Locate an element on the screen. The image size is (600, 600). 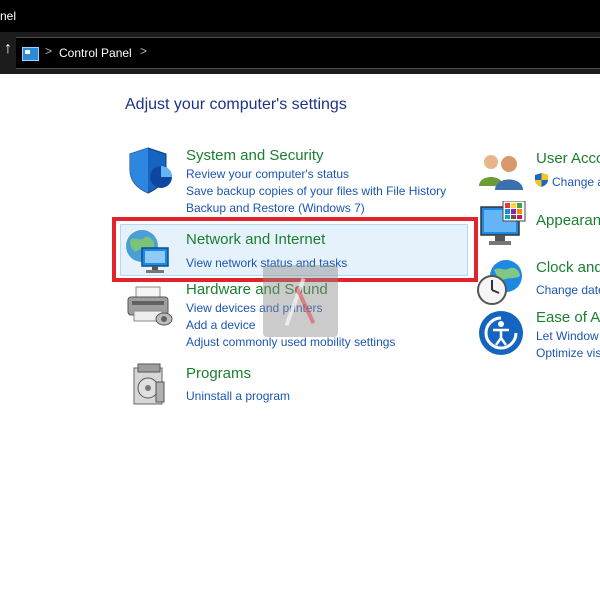
address-bar: ↑ > Control Panel > is located at coordinates (300, 53).